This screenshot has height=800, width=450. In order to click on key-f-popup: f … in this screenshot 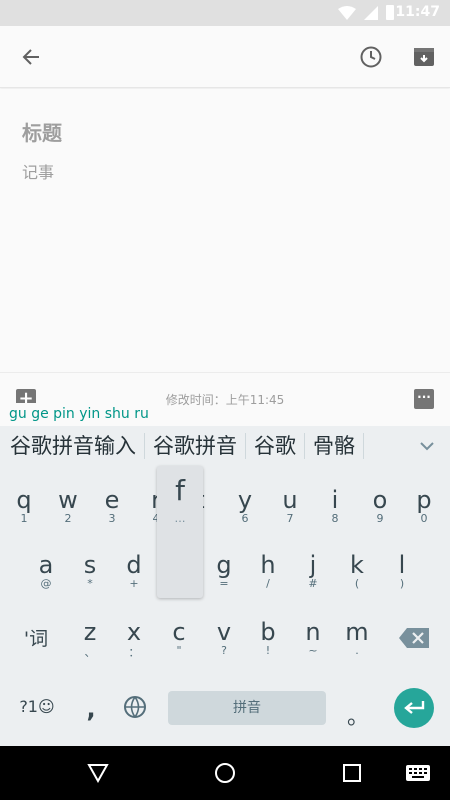, I will do `click(180, 532)`.